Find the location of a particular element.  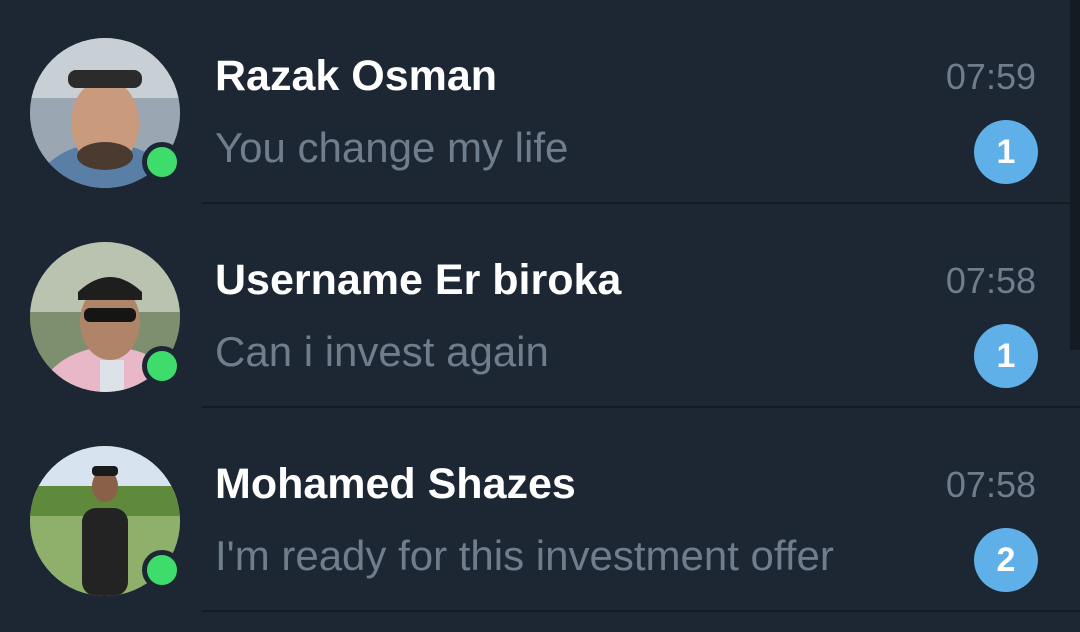

chat-name: Razak Osman is located at coordinates (356, 76).